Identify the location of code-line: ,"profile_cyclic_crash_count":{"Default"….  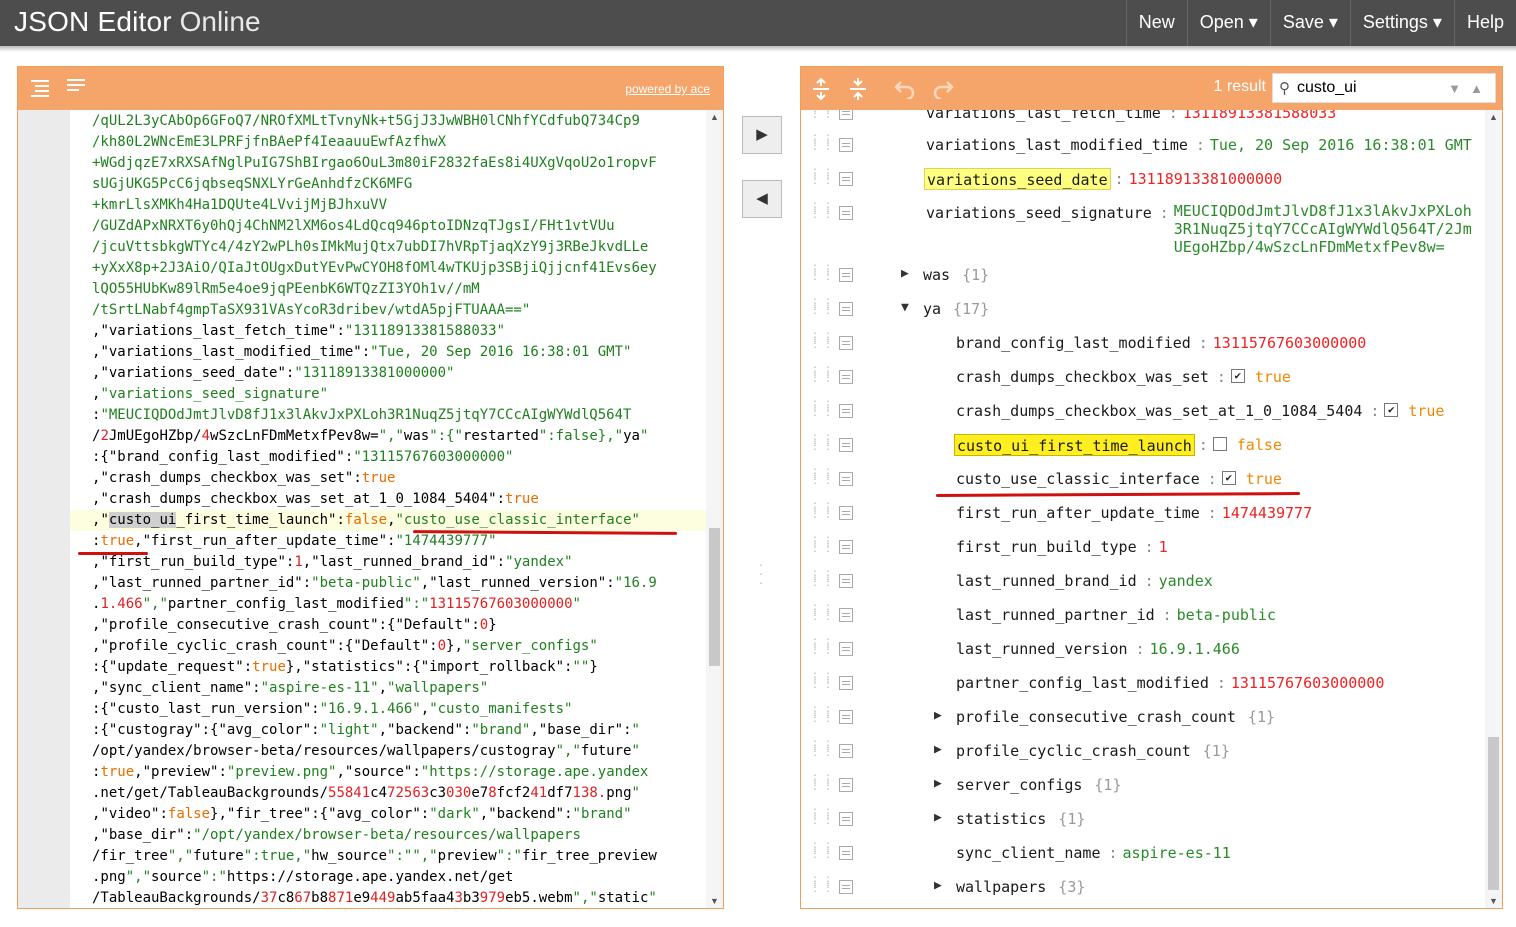
(388, 646).